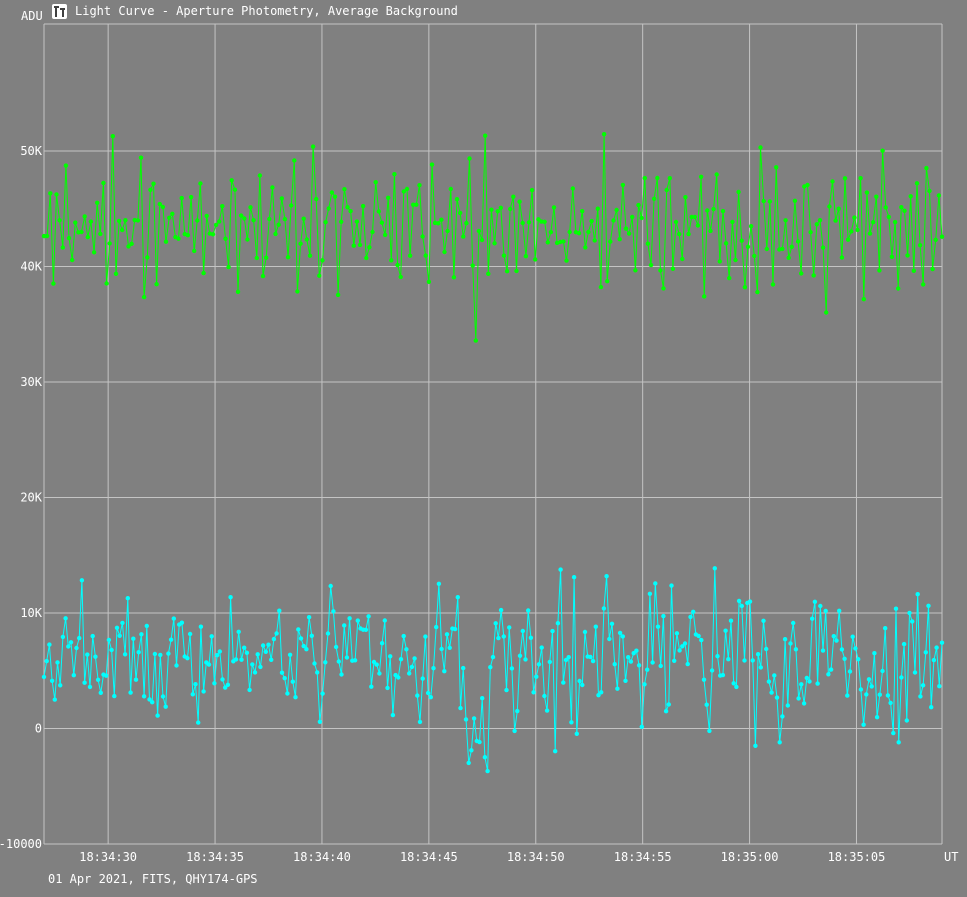  I want to click on x-tick-label: 18:34:45, so click(429, 857).